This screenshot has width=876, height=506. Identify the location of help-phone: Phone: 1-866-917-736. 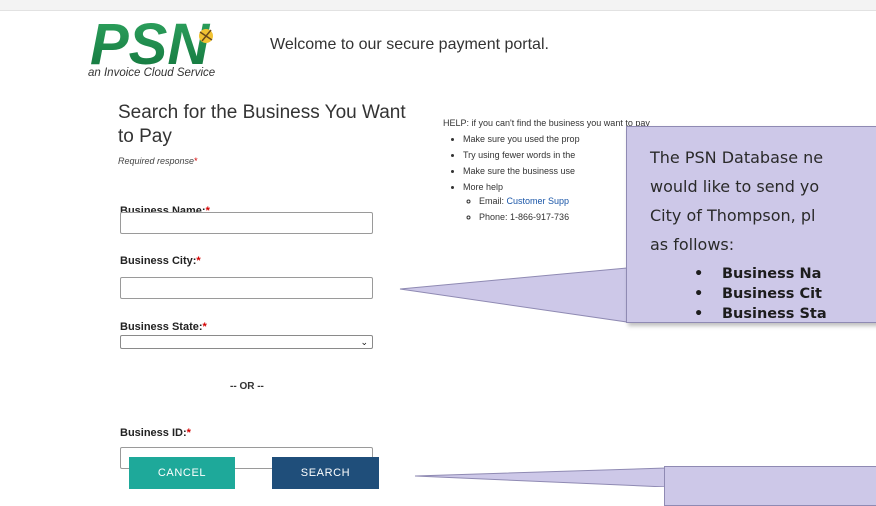
(564, 218).